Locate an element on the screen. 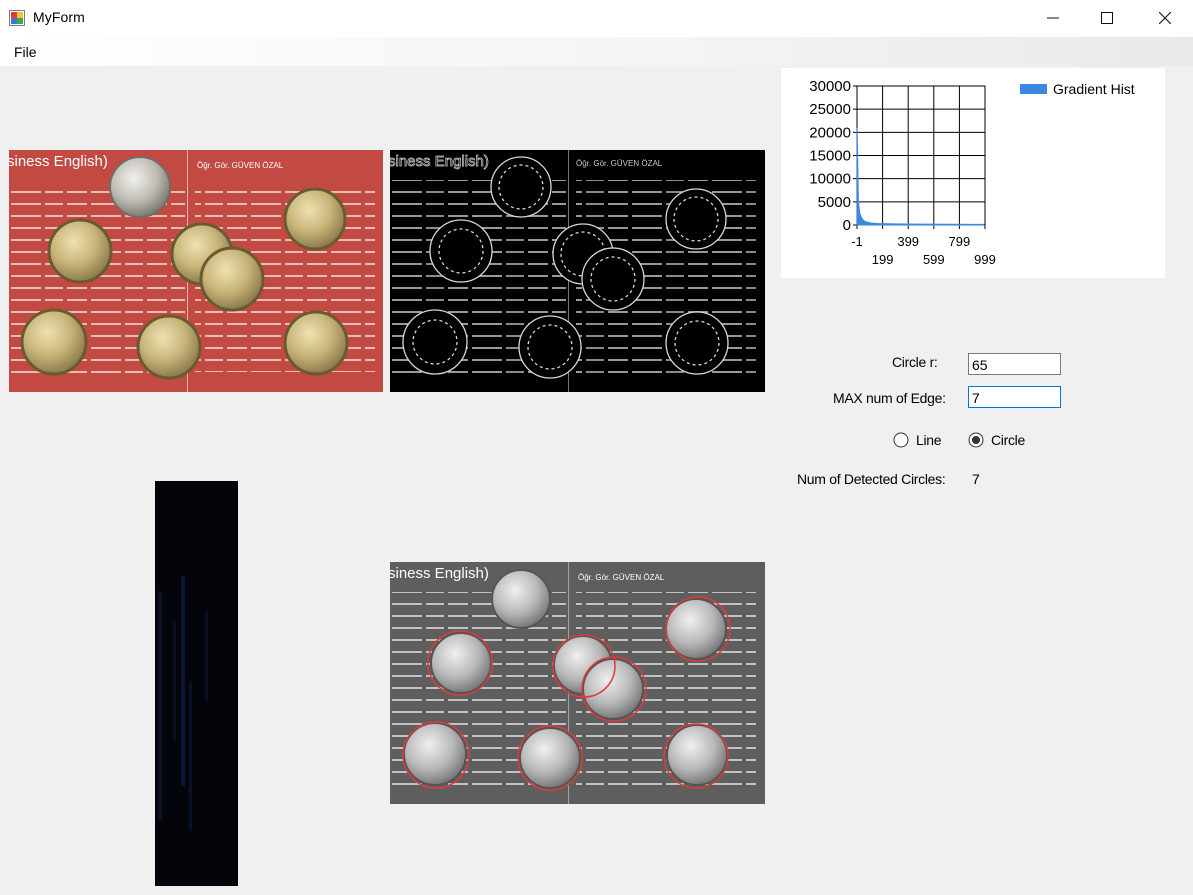  y-tick-label: 5000 is located at coordinates (834, 202).